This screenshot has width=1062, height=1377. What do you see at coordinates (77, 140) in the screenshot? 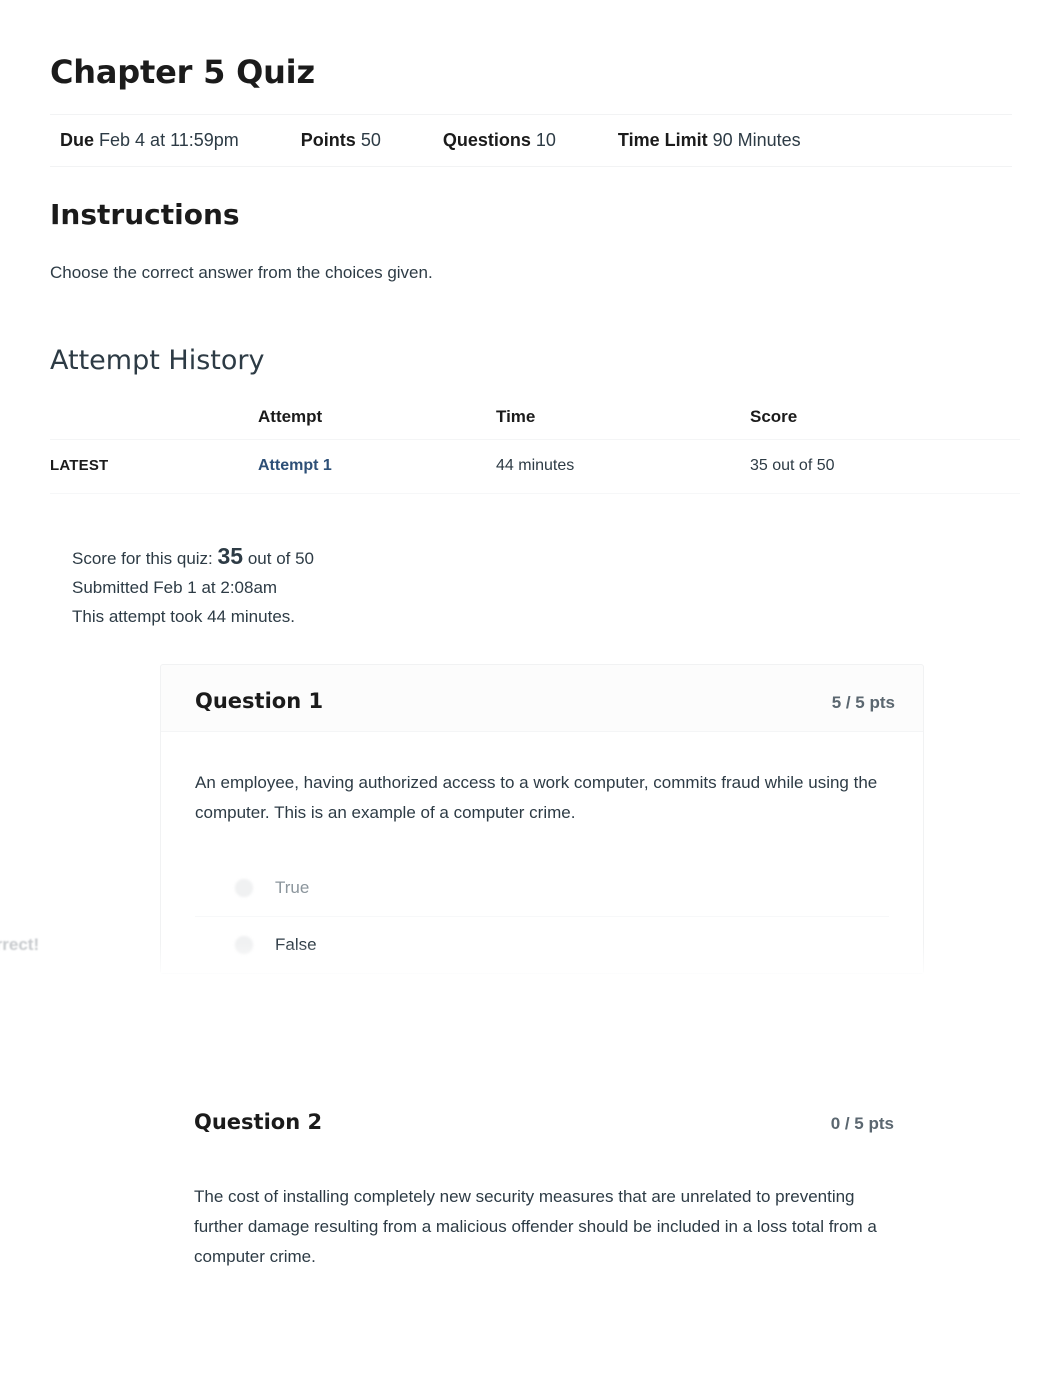
I see `meta-label-due: Due` at bounding box center [77, 140].